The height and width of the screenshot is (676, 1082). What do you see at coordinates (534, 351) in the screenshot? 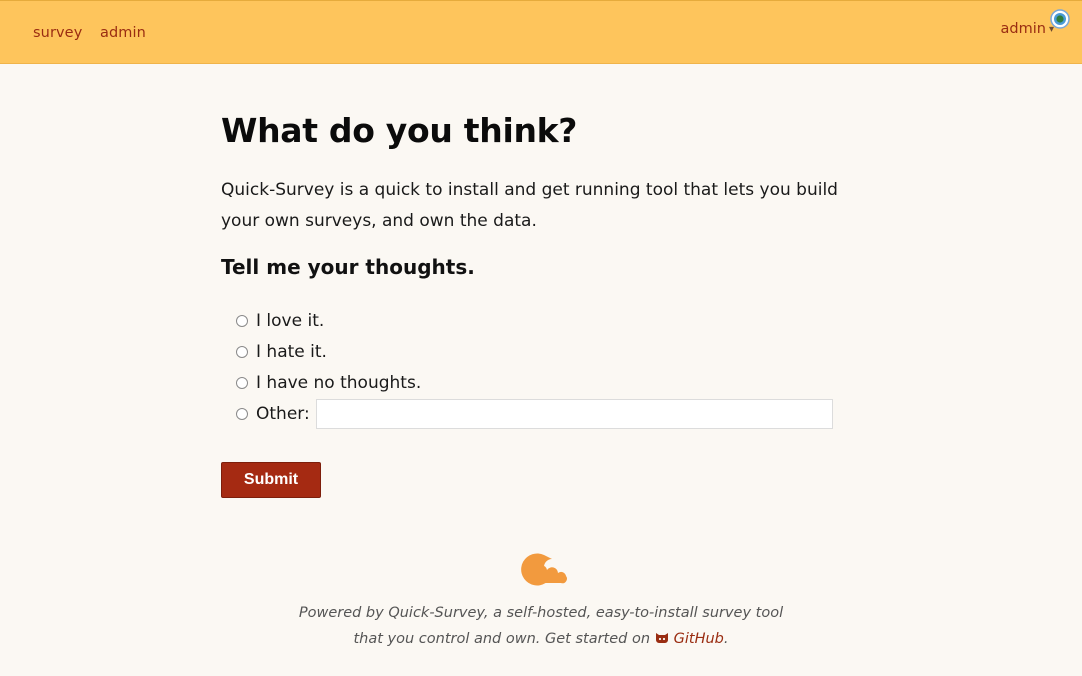
I see `option-hate-it: I hate it.` at bounding box center [534, 351].